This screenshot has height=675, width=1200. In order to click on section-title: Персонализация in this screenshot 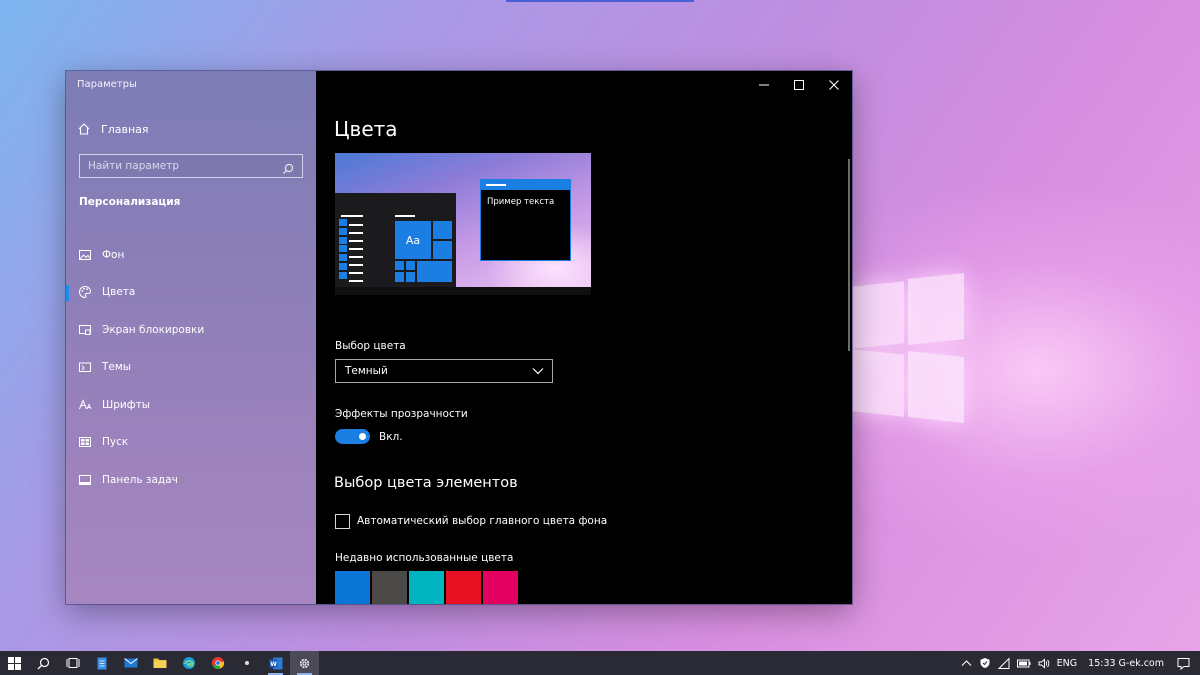, I will do `click(130, 202)`.